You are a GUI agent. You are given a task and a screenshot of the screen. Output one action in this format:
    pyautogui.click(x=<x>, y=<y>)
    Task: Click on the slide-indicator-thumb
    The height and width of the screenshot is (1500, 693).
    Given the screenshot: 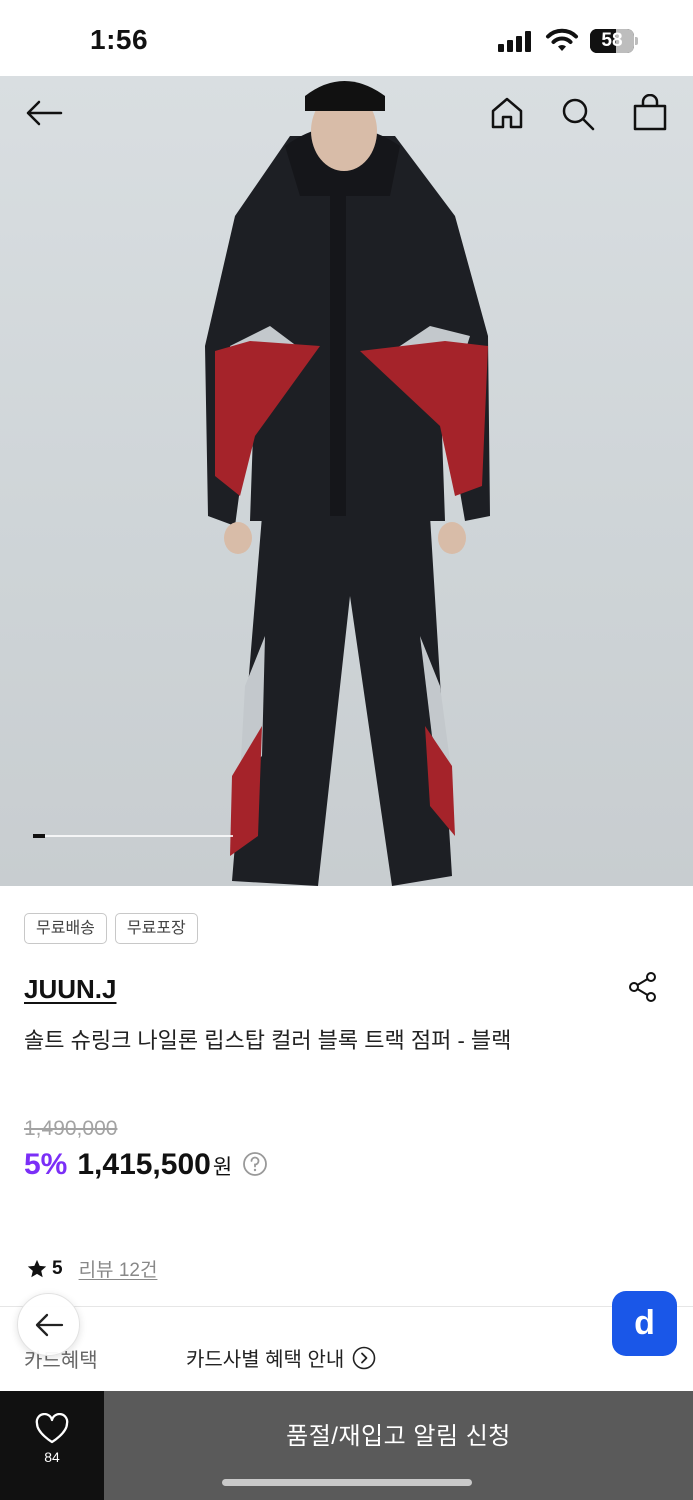 What is the action you would take?
    pyautogui.click(x=39, y=836)
    